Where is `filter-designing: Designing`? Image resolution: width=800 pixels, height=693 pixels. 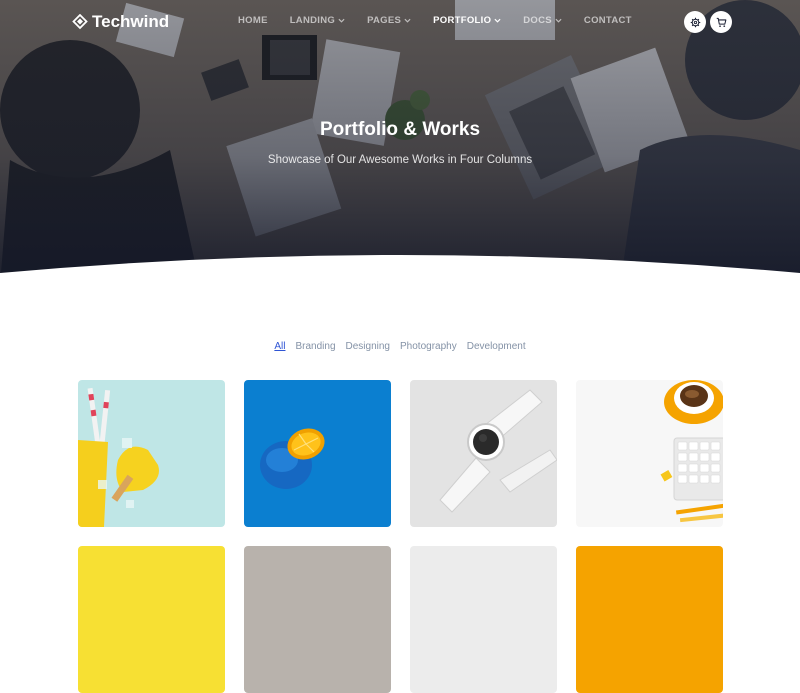
filter-designing: Designing is located at coordinates (368, 346).